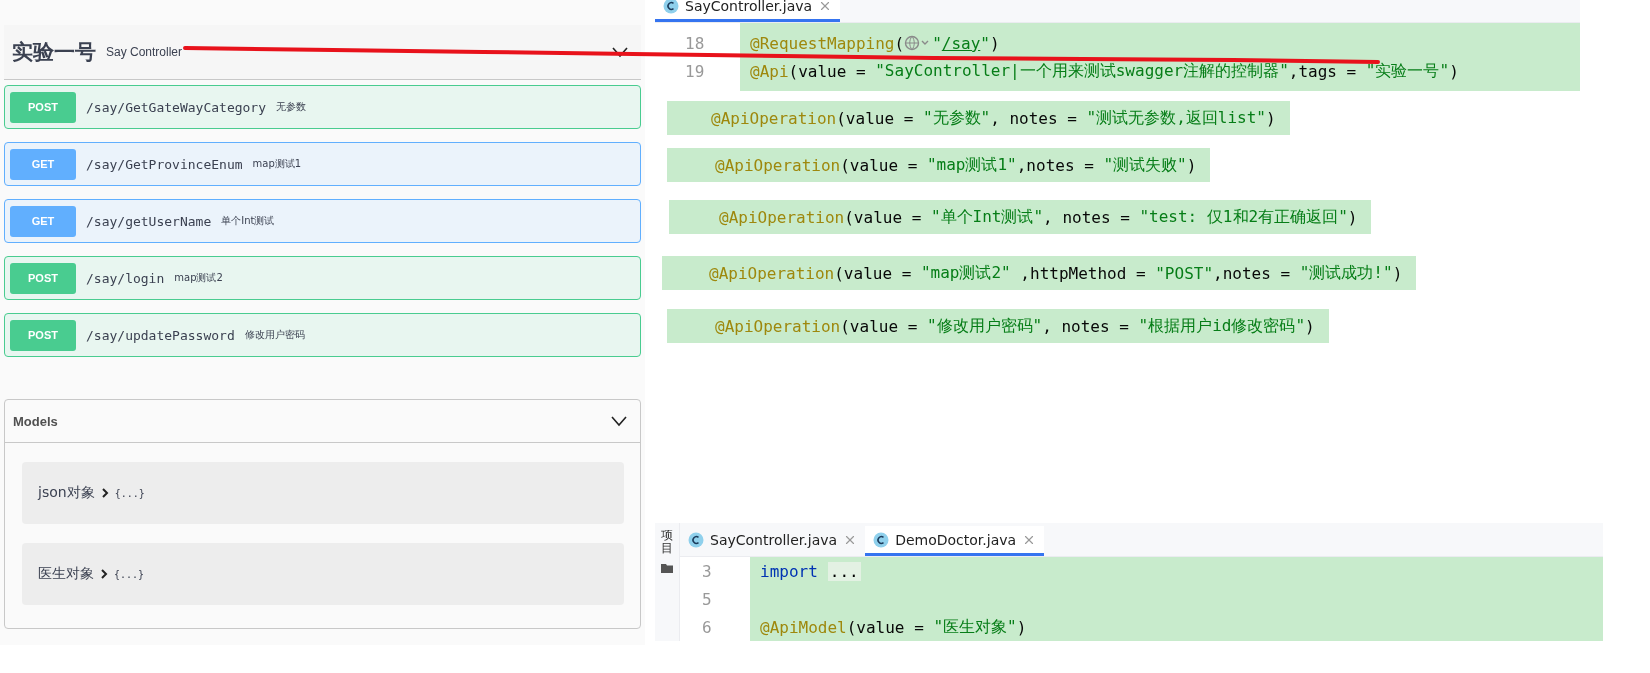  I want to click on code-text: "修改用户密码", so click(984, 326).